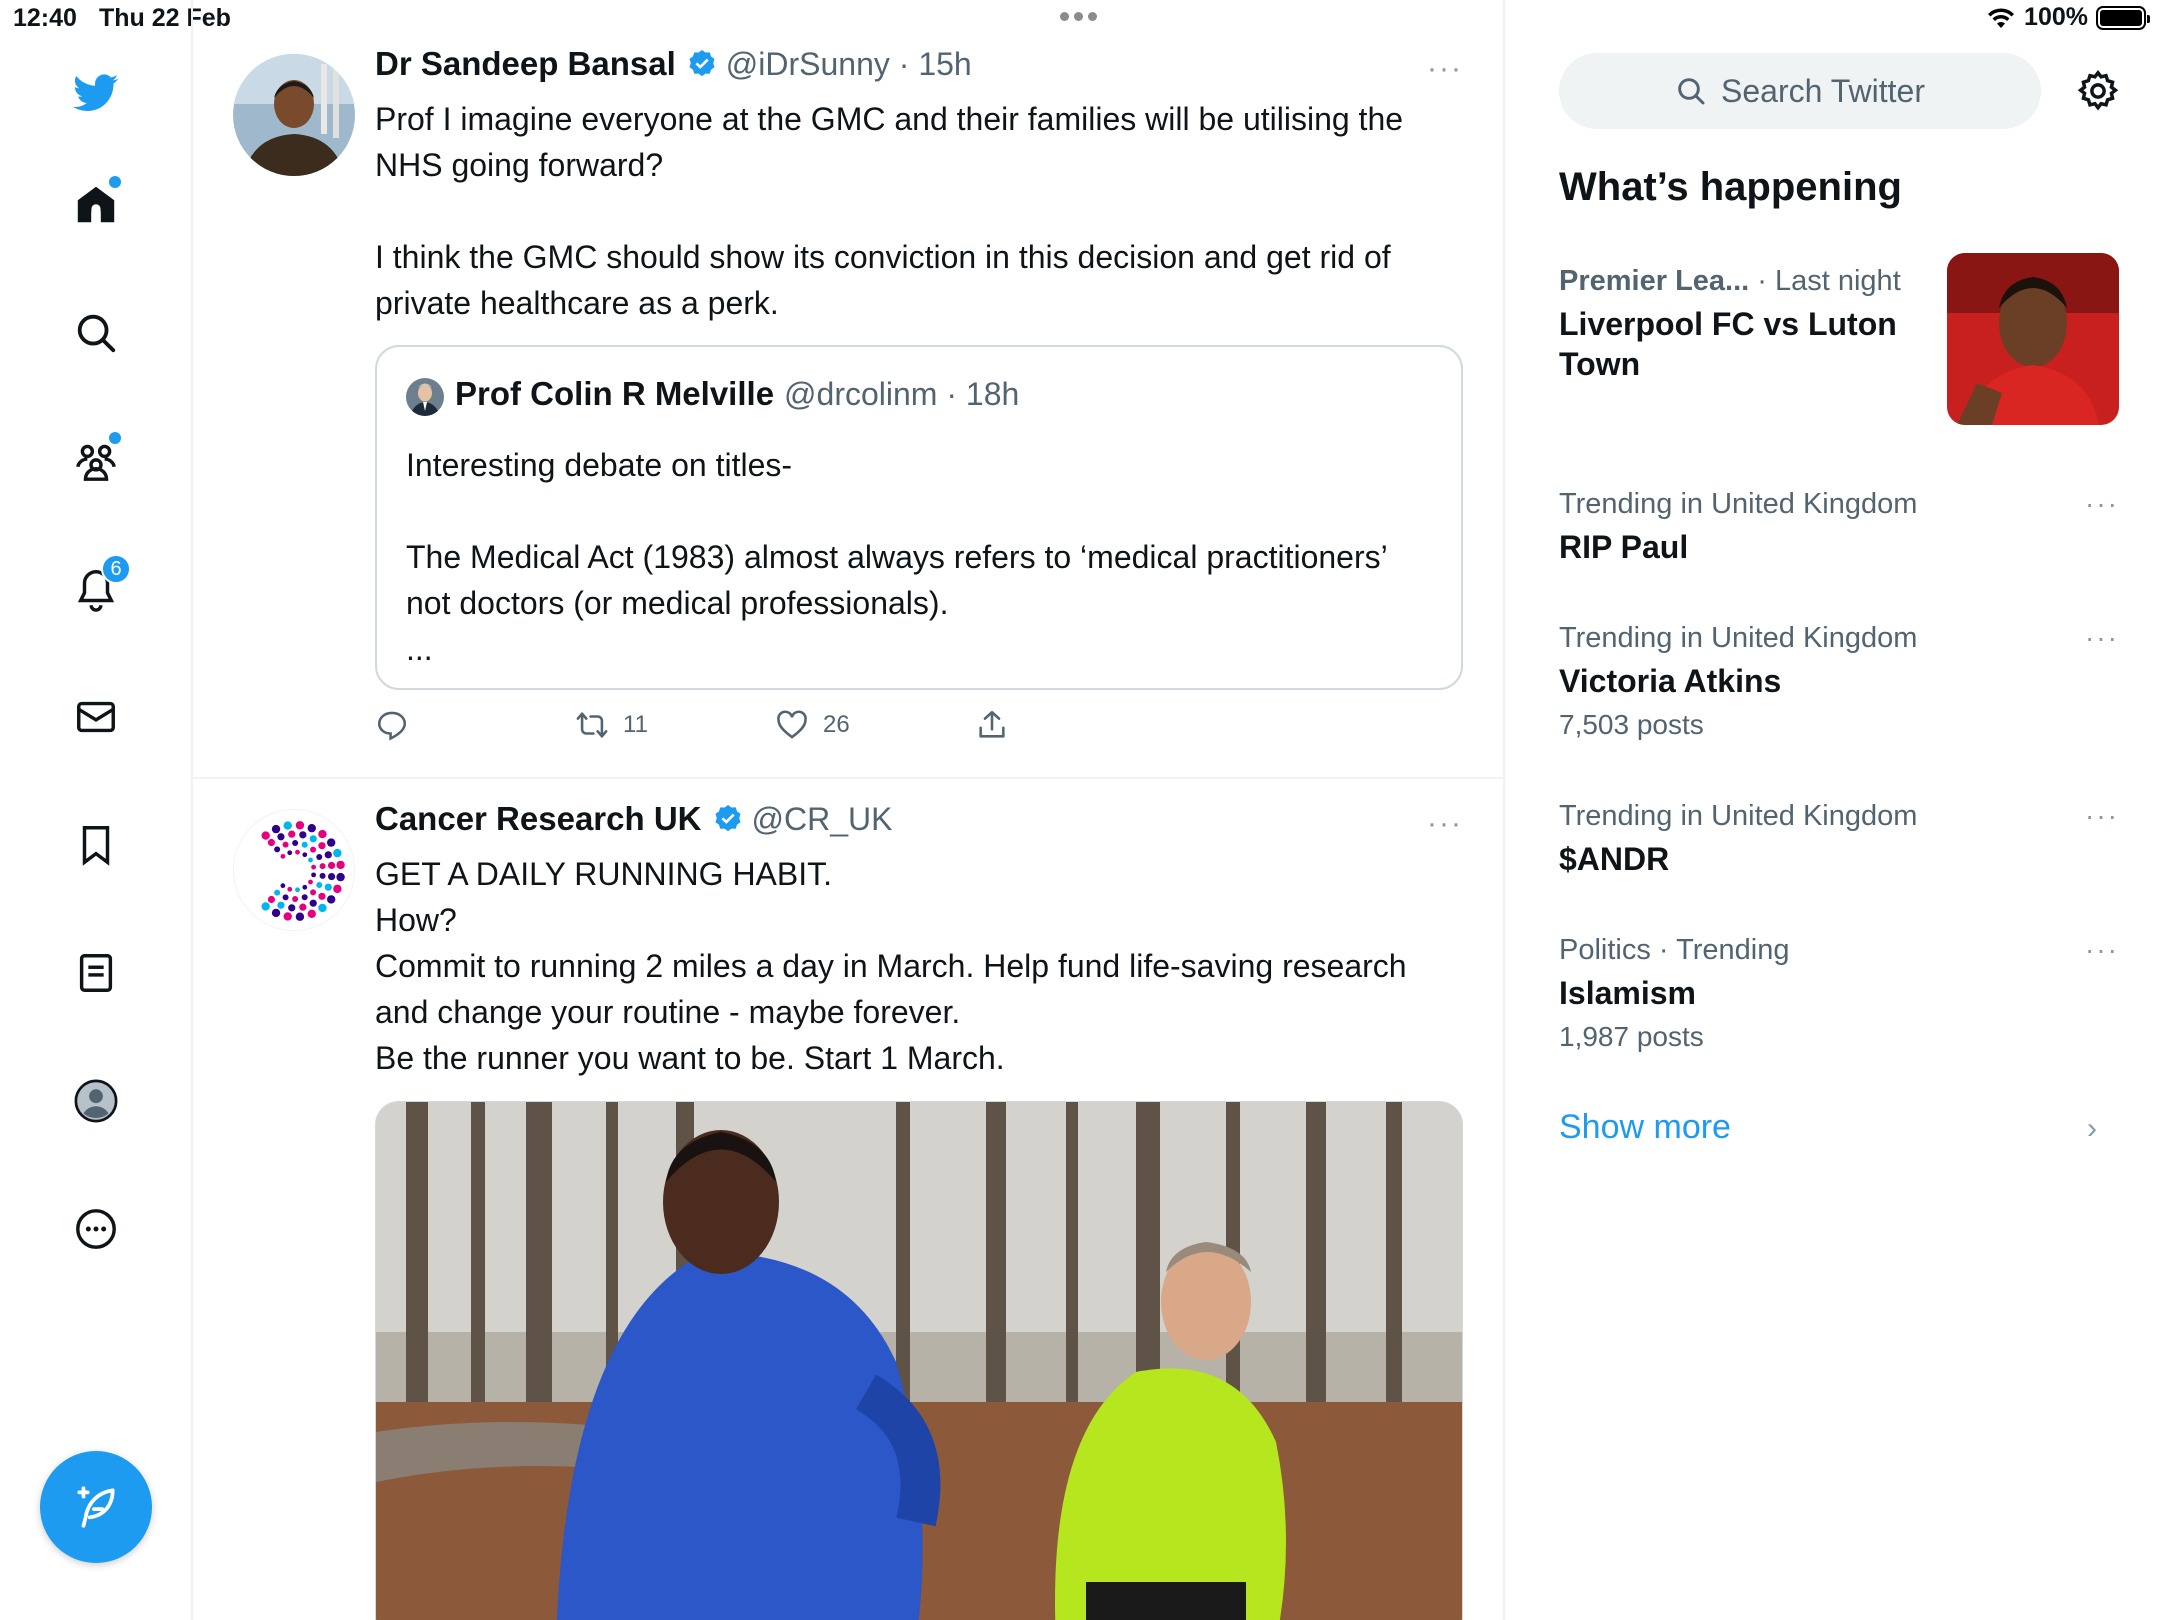 The width and height of the screenshot is (2160, 1620). I want to click on notification-badge: 6, so click(116, 569).